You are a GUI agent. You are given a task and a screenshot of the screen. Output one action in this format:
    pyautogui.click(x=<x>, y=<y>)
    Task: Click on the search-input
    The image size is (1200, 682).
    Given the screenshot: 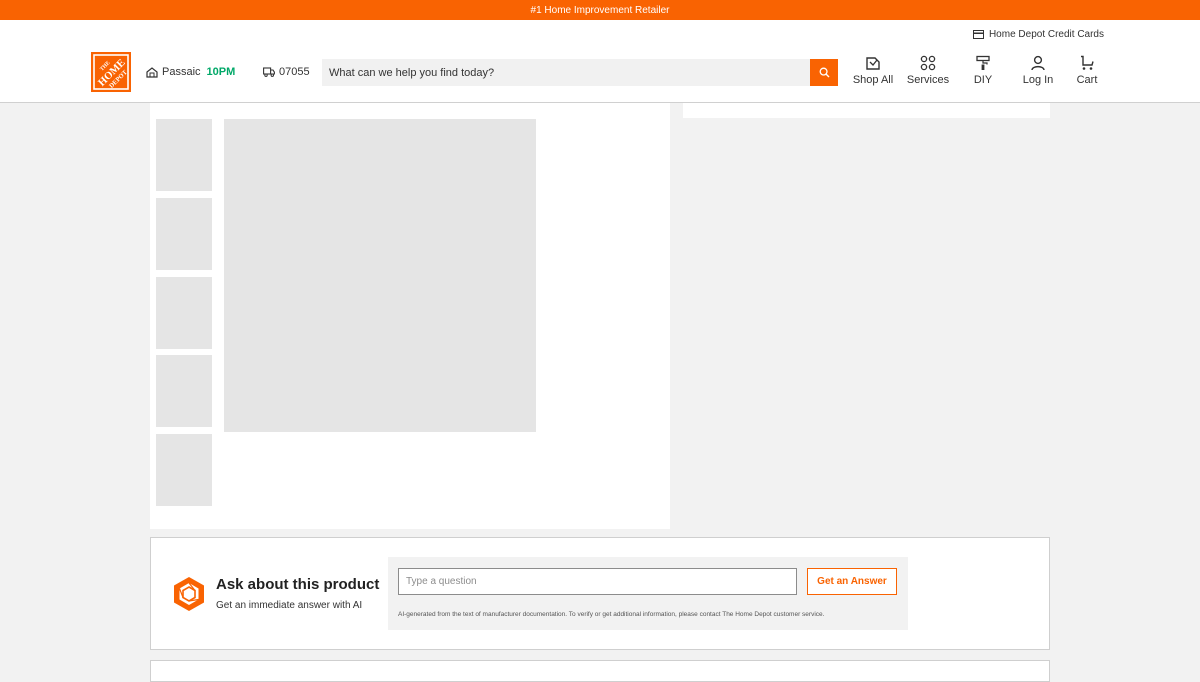 What is the action you would take?
    pyautogui.click(x=566, y=72)
    